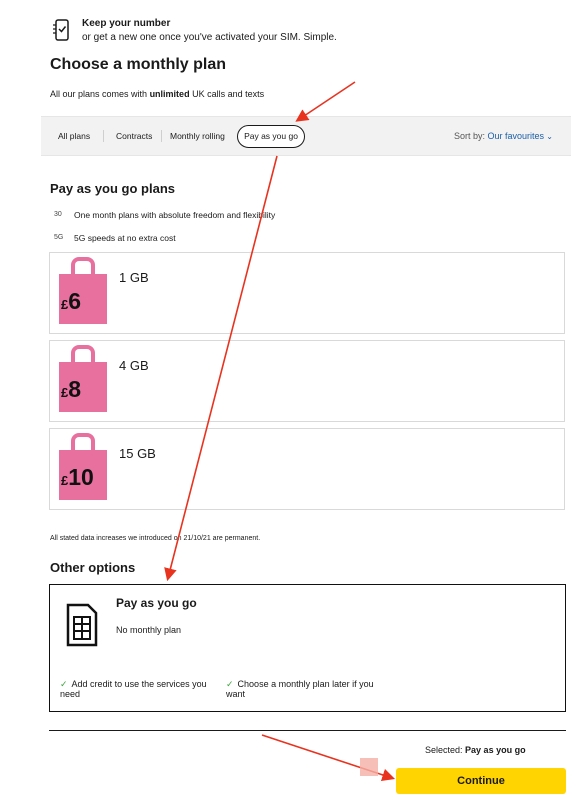 Image resolution: width=575 pixels, height=803 pixels. Describe the element at coordinates (169, 94) in the screenshot. I see `plans-subtitle-bold: unlimited` at that location.